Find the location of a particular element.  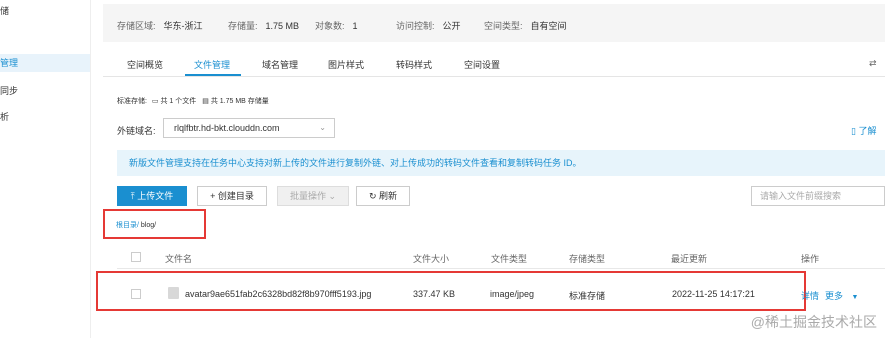

header-file-type: 文件类型 is located at coordinates (509, 259).